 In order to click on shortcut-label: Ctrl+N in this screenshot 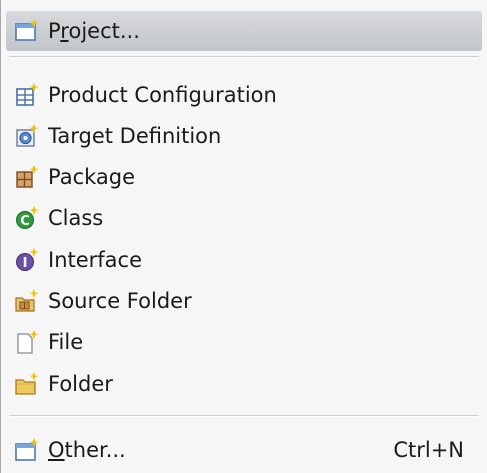, I will do `click(428, 450)`.